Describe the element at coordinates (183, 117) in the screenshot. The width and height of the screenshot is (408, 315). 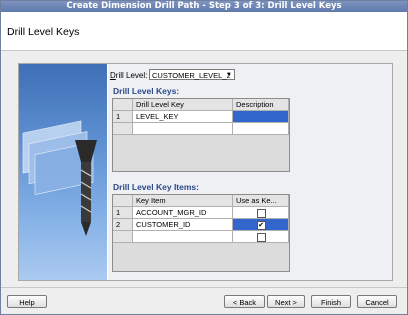
I see `drill-level-key-cell: LEVEL_KEY` at that location.